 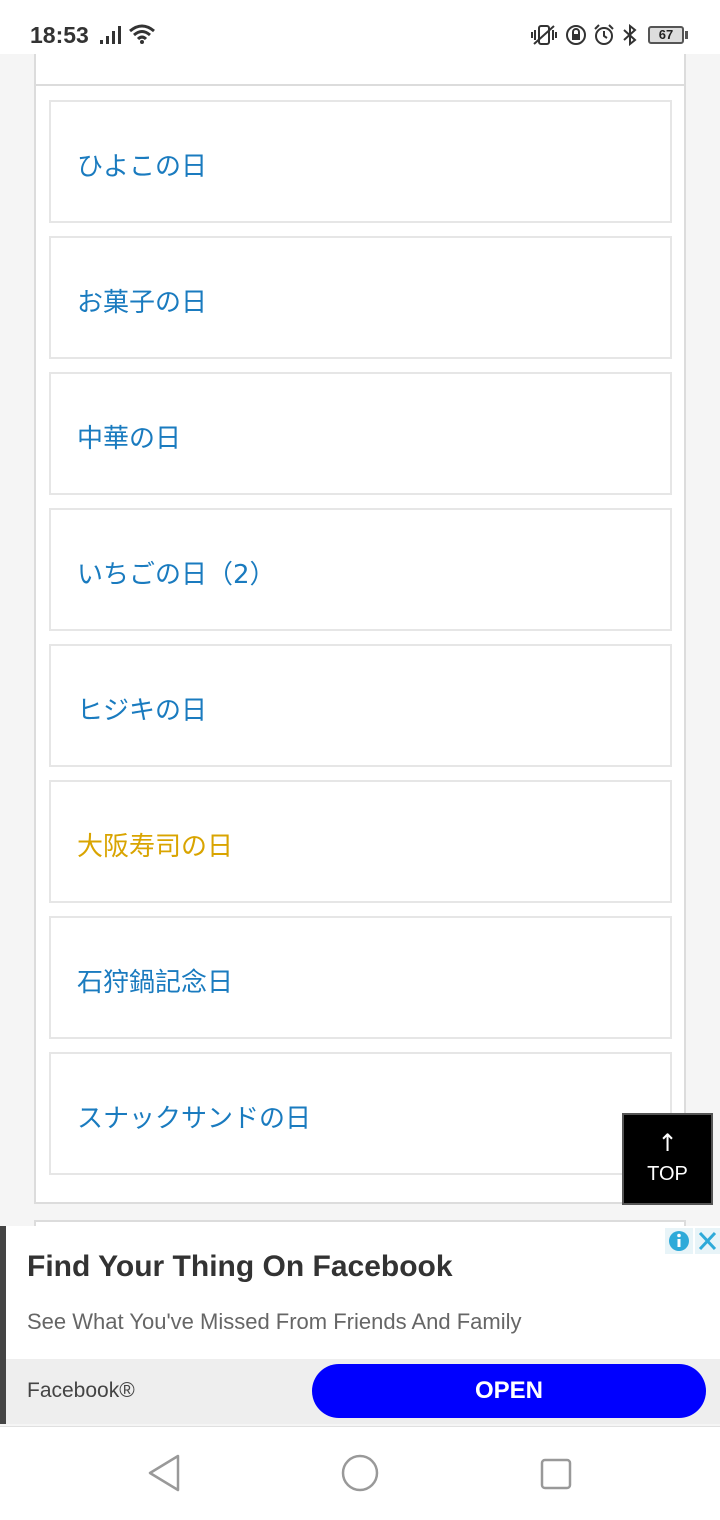 I want to click on list-item-label: お菓子の日, so click(x=142, y=300).